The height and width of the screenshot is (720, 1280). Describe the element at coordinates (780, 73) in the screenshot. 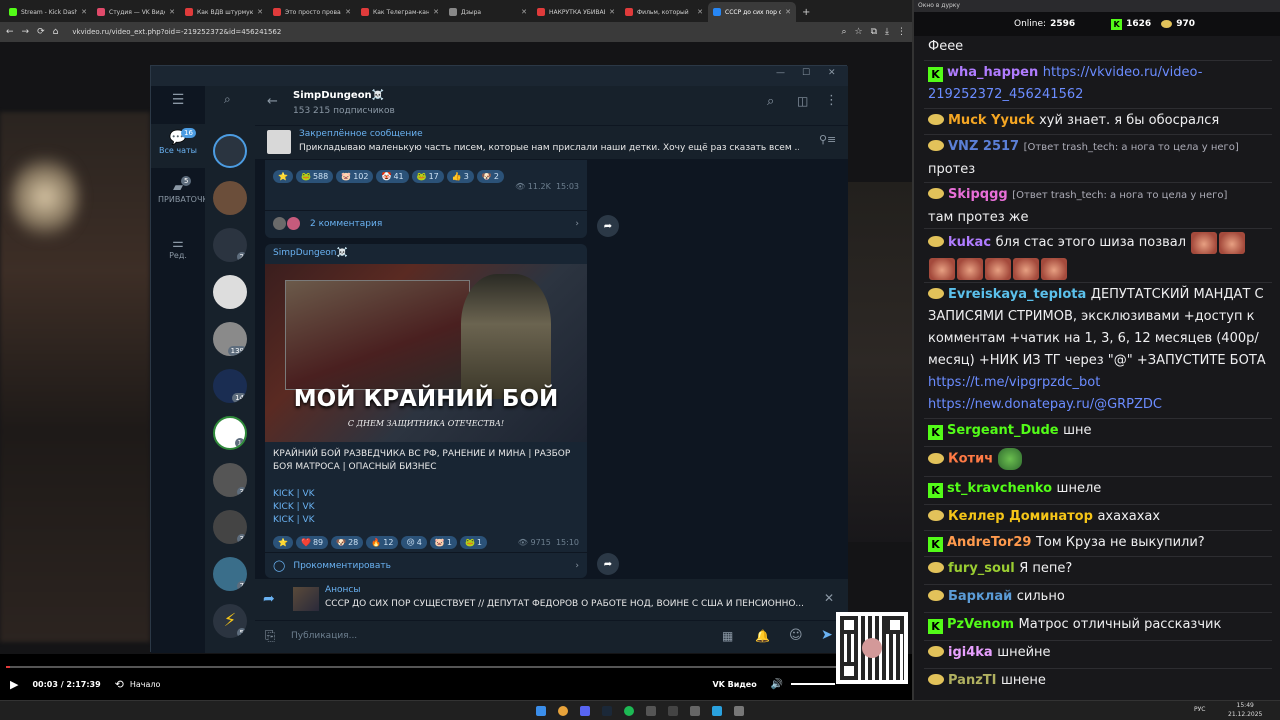

I see `minimize-icon: —` at that location.